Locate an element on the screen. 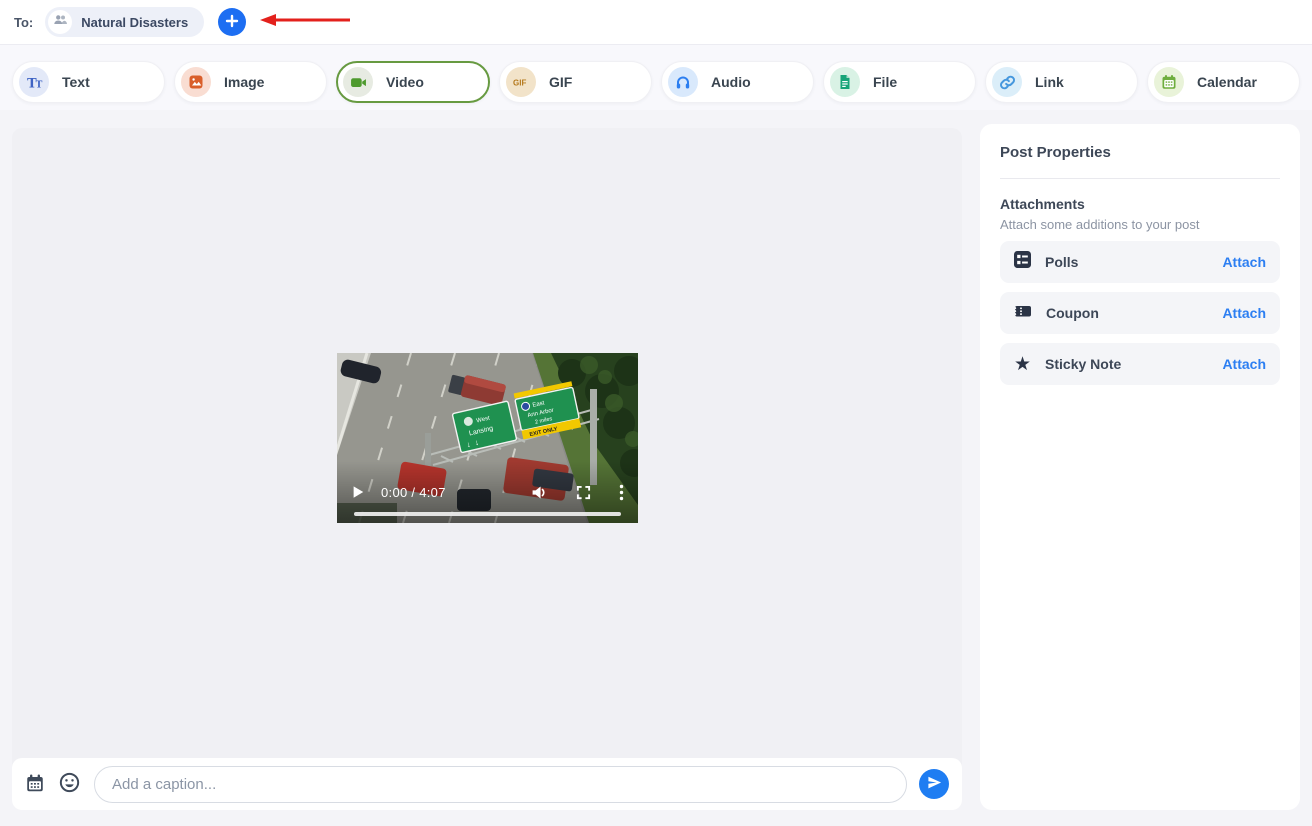 The image size is (1312, 826). image-icon is located at coordinates (196, 82).